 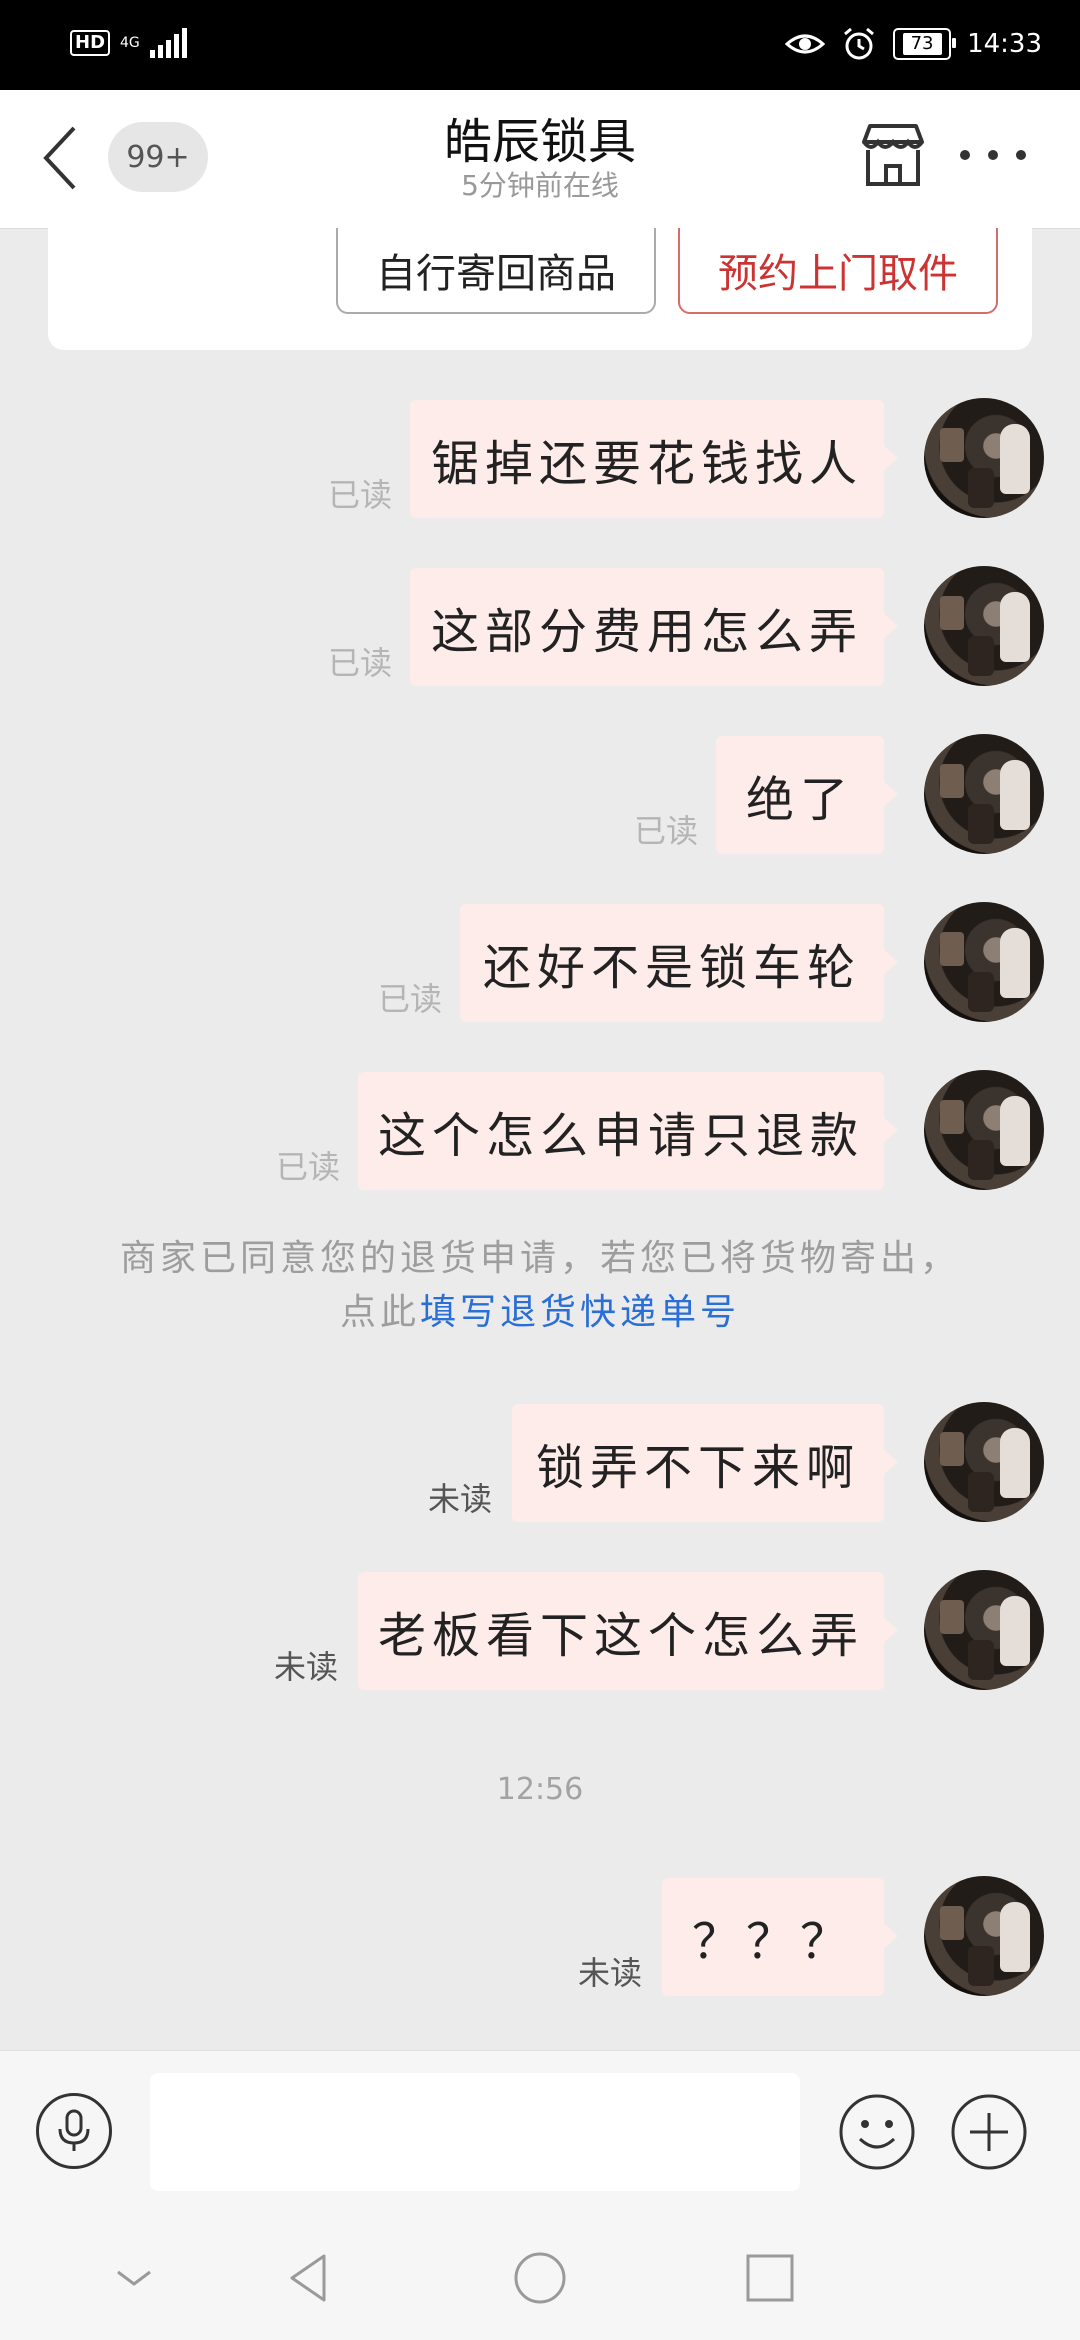 I want to click on system-nav-bar, so click(x=540, y=2277).